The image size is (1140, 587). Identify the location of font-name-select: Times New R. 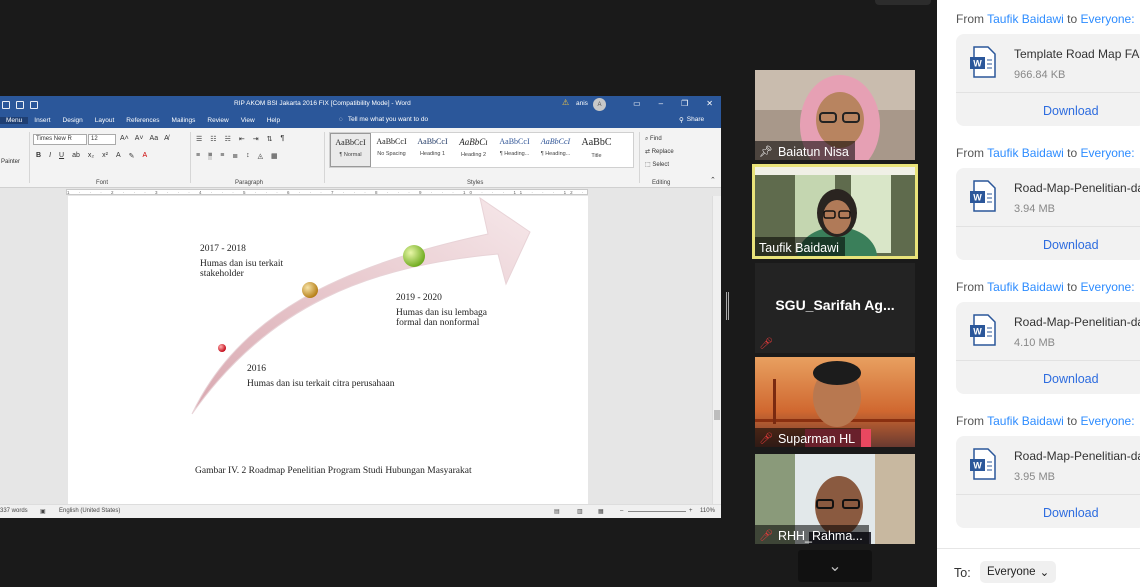
(60, 139).